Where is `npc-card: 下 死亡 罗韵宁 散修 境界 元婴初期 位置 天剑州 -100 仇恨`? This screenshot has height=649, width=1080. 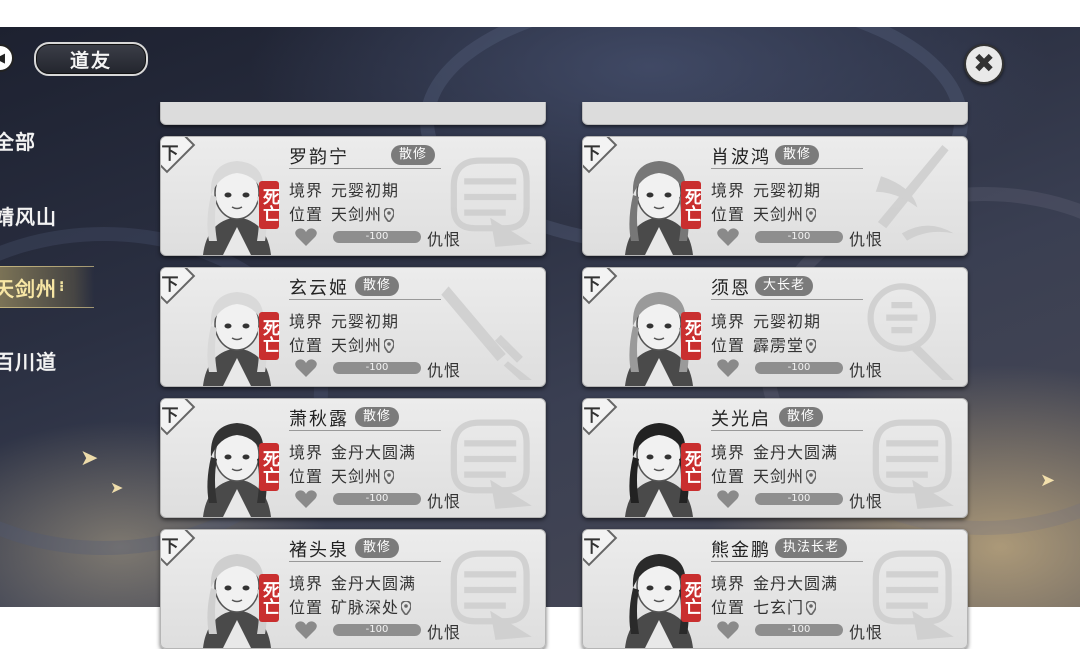 npc-card: 下 死亡 罗韵宁 散修 境界 元婴初期 位置 天剑州 -100 仇恨 is located at coordinates (353, 196).